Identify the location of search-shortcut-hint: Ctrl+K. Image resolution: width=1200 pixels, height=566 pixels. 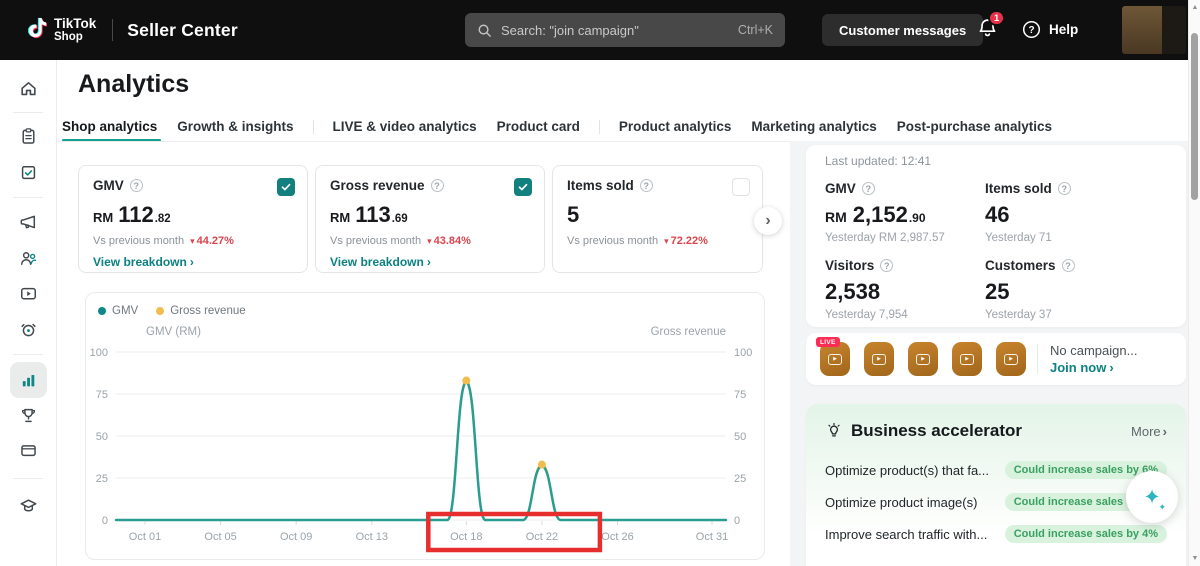
(755, 30).